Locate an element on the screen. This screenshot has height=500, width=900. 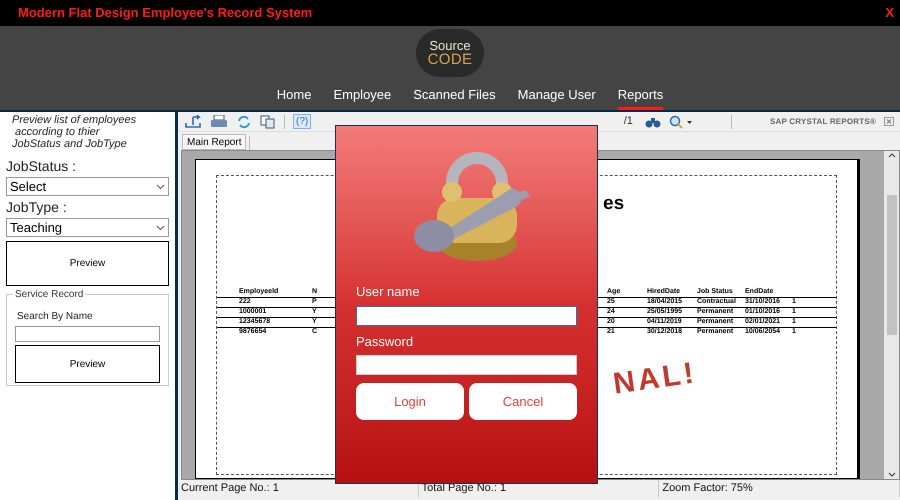
nav-tab: Manage User is located at coordinates (557, 97).